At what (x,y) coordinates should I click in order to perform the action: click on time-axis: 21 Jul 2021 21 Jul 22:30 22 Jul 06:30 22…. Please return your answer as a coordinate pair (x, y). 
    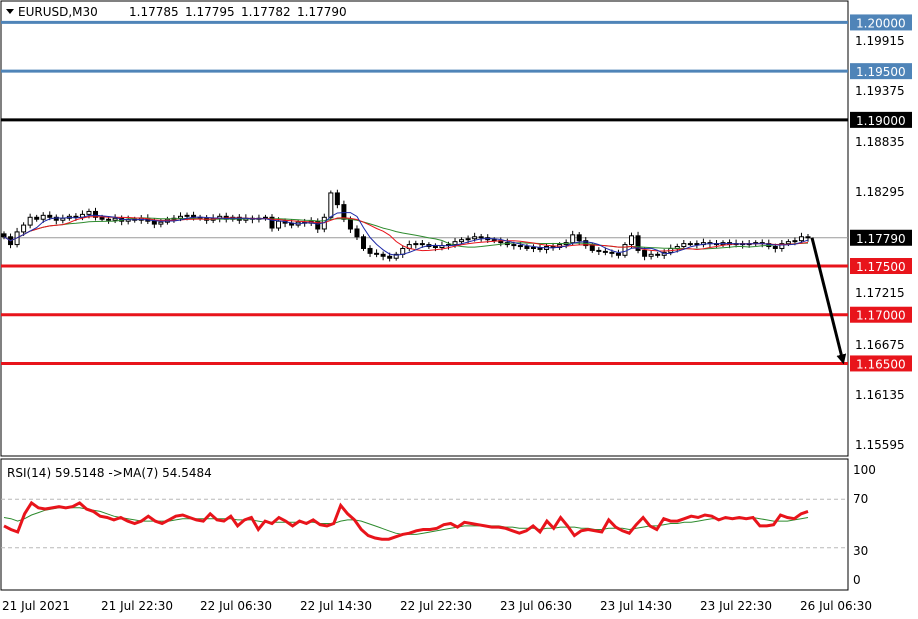
    Looking at the image, I should click on (437, 606).